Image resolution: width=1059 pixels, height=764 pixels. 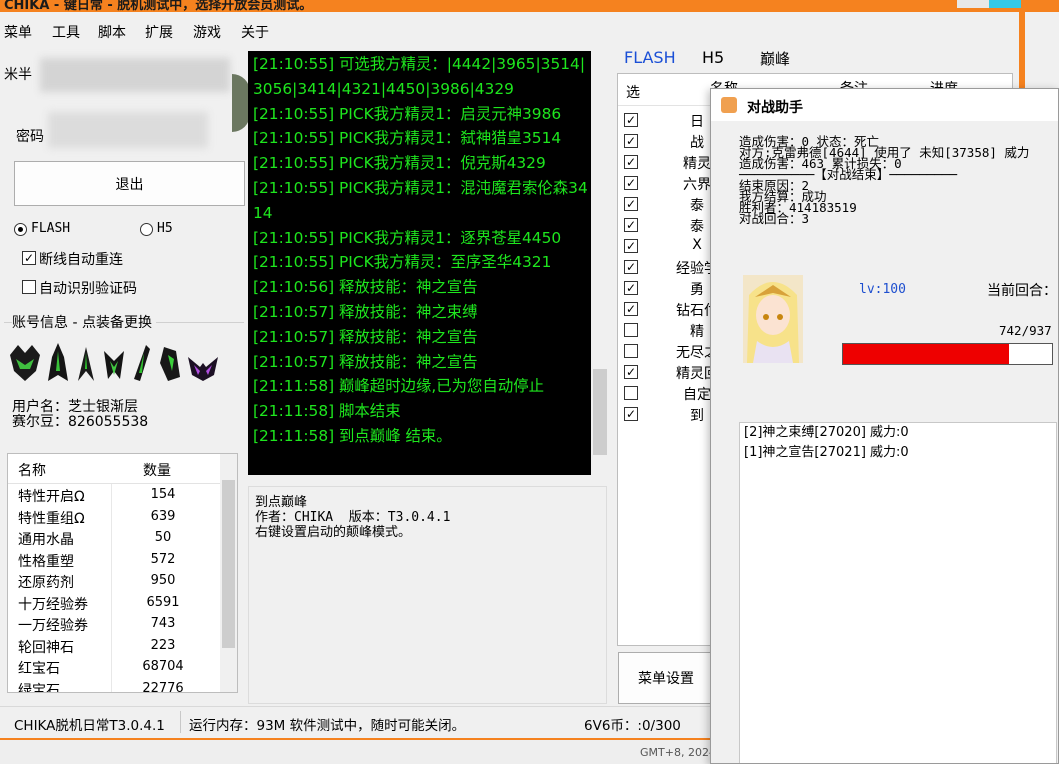 I want to click on captcha-checkbox, so click(x=29, y=287).